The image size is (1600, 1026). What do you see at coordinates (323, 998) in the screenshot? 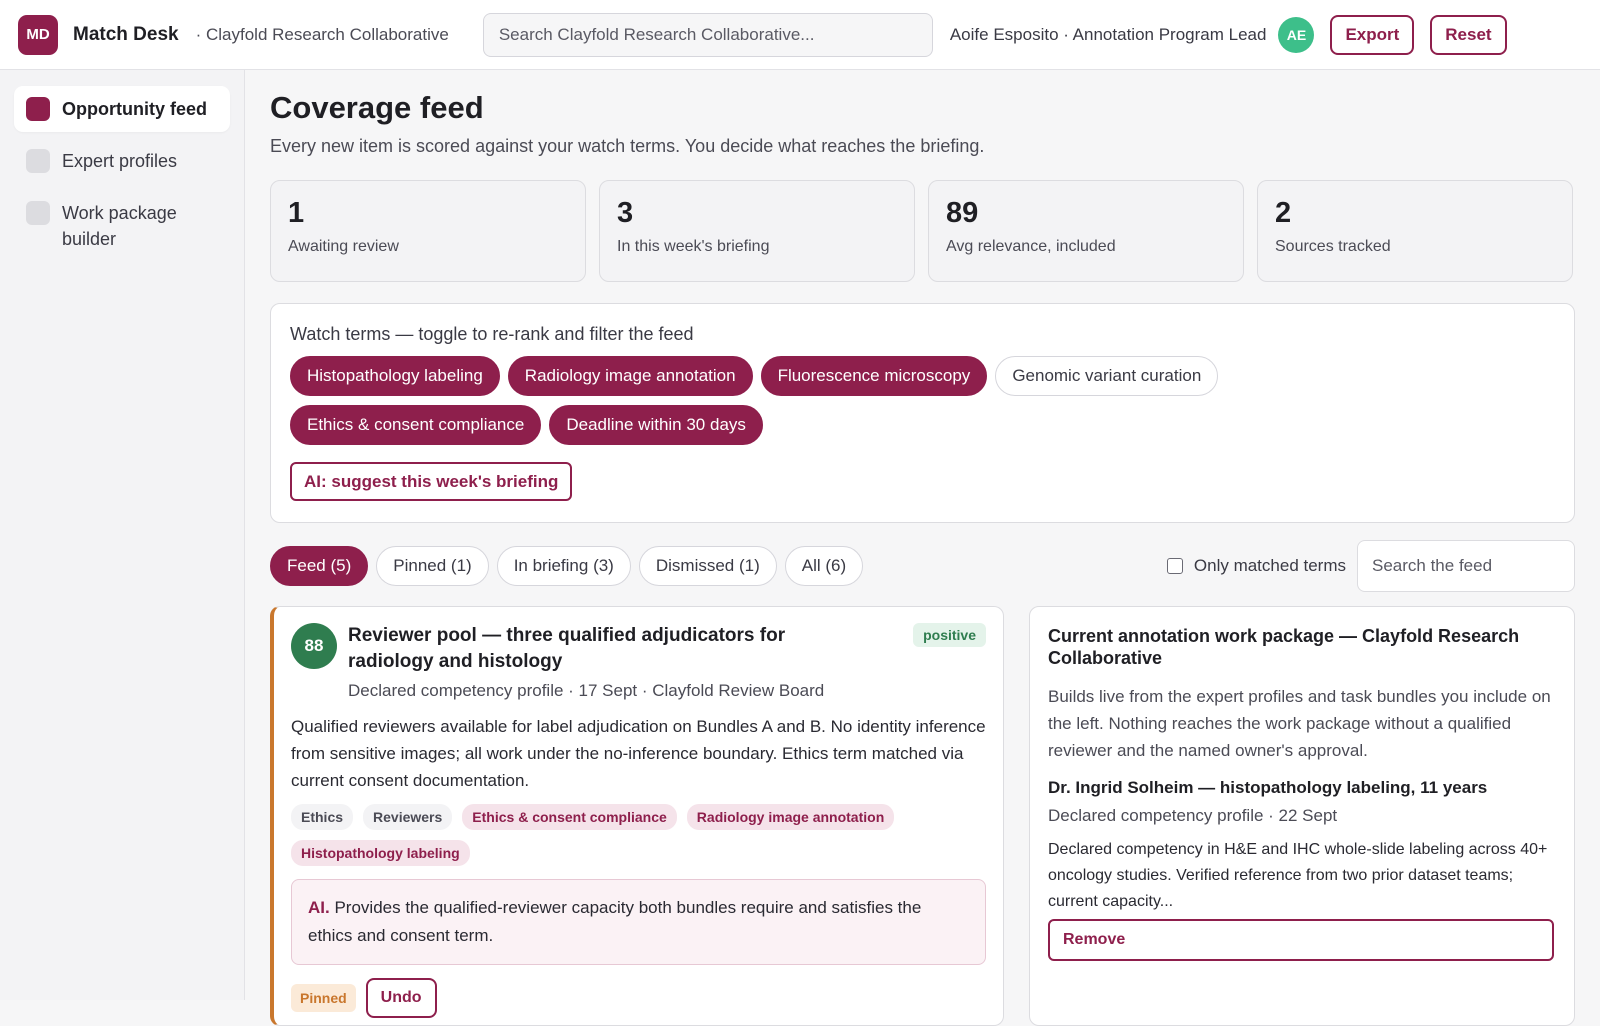
I see `pinned-badge: Pinned` at bounding box center [323, 998].